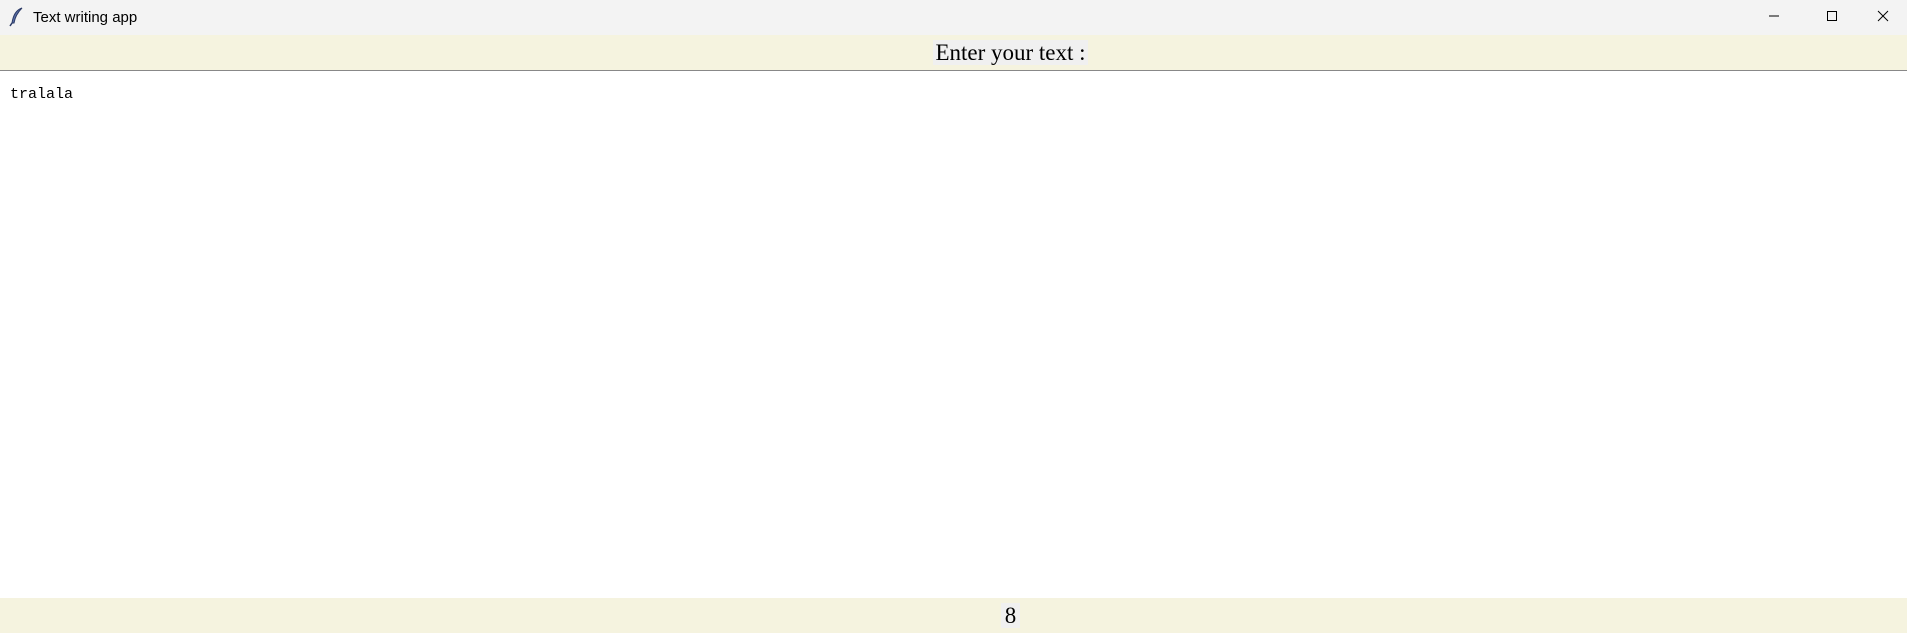 The width and height of the screenshot is (1907, 633). Describe the element at coordinates (1010, 615) in the screenshot. I see `char-count-label: 8` at that location.